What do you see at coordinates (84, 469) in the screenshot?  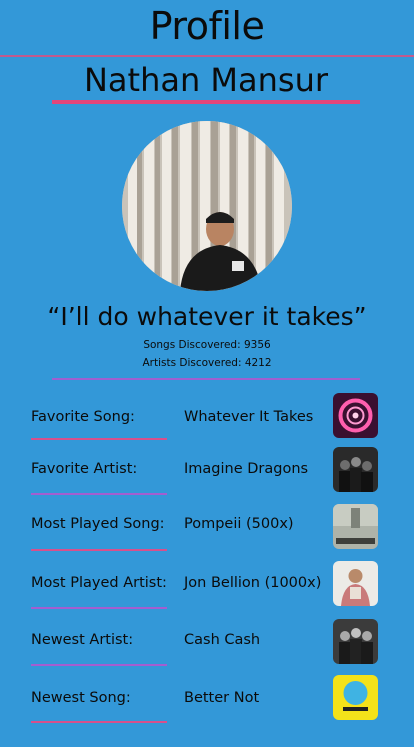 I see `stat-label: Favorite Artist:` at bounding box center [84, 469].